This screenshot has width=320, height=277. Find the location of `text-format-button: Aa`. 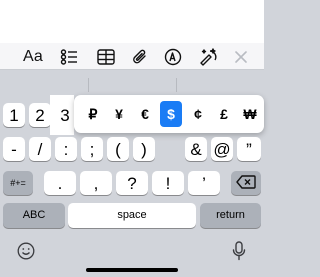

text-format-button: Aa is located at coordinates (33, 57).